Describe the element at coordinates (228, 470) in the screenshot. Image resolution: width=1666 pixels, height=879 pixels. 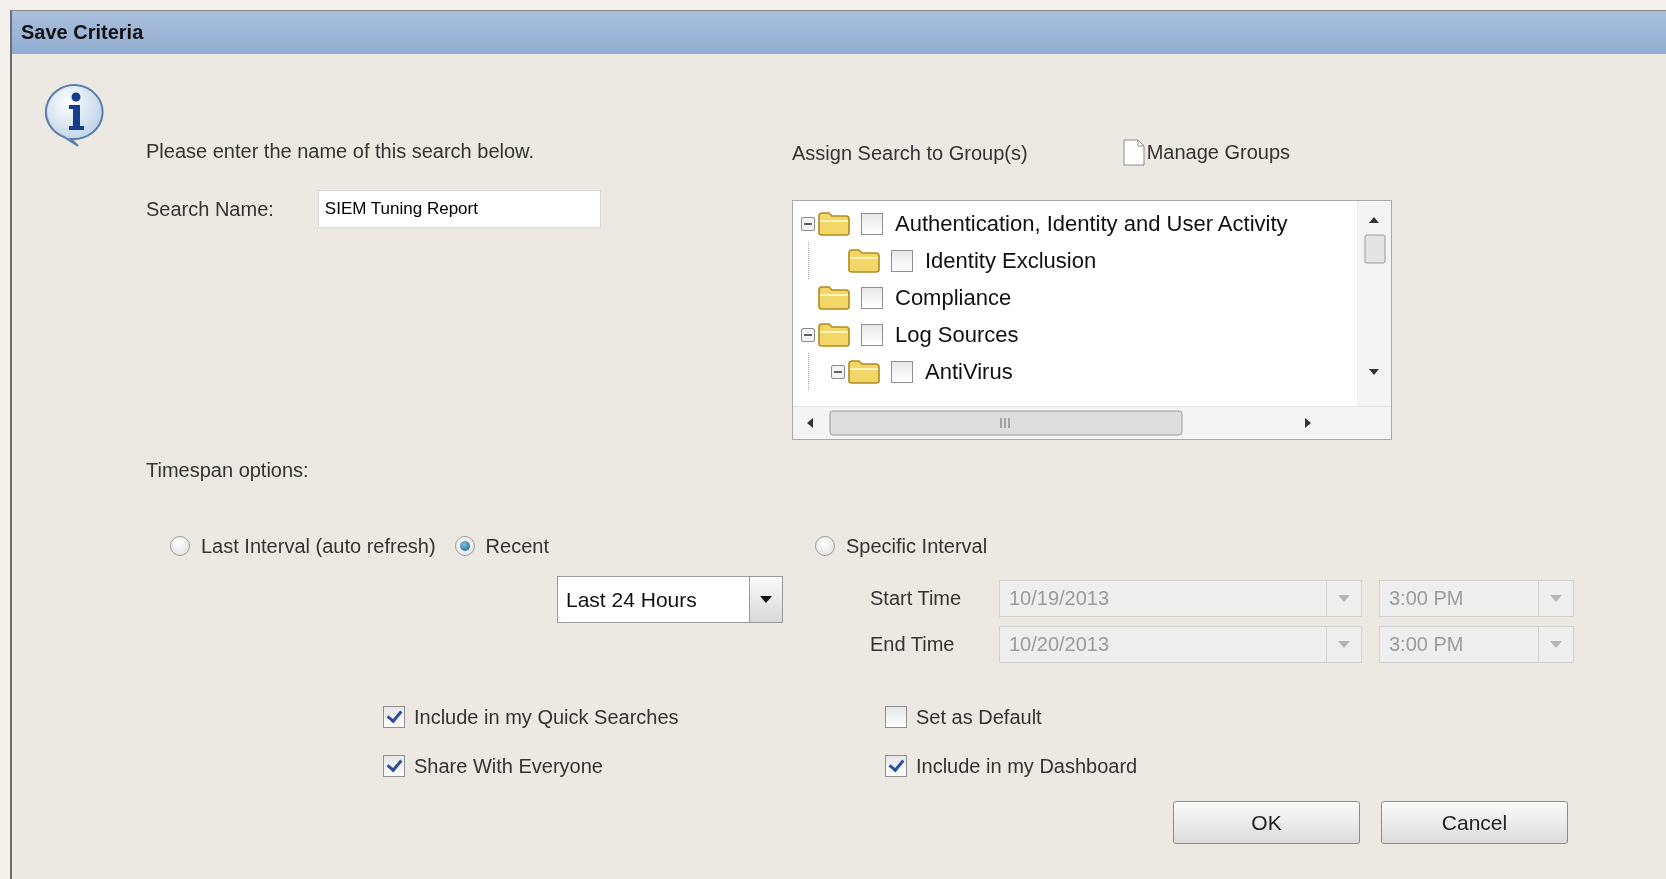
I see `timespan-label: Timespan options:` at that location.